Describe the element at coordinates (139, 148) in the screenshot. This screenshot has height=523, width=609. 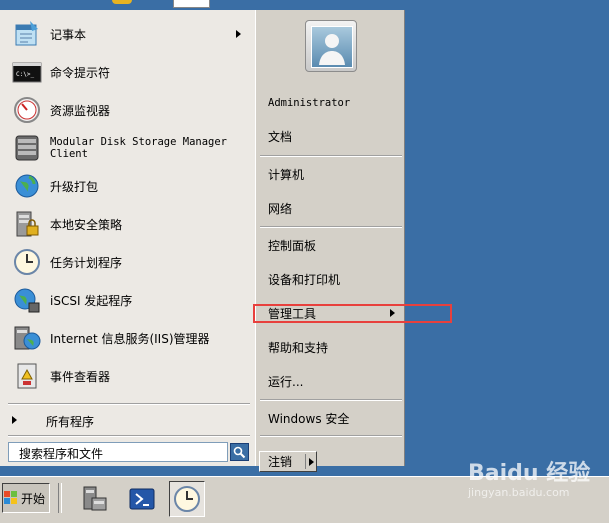
I see `program-label: Modular Disk Storage Manager Client` at that location.